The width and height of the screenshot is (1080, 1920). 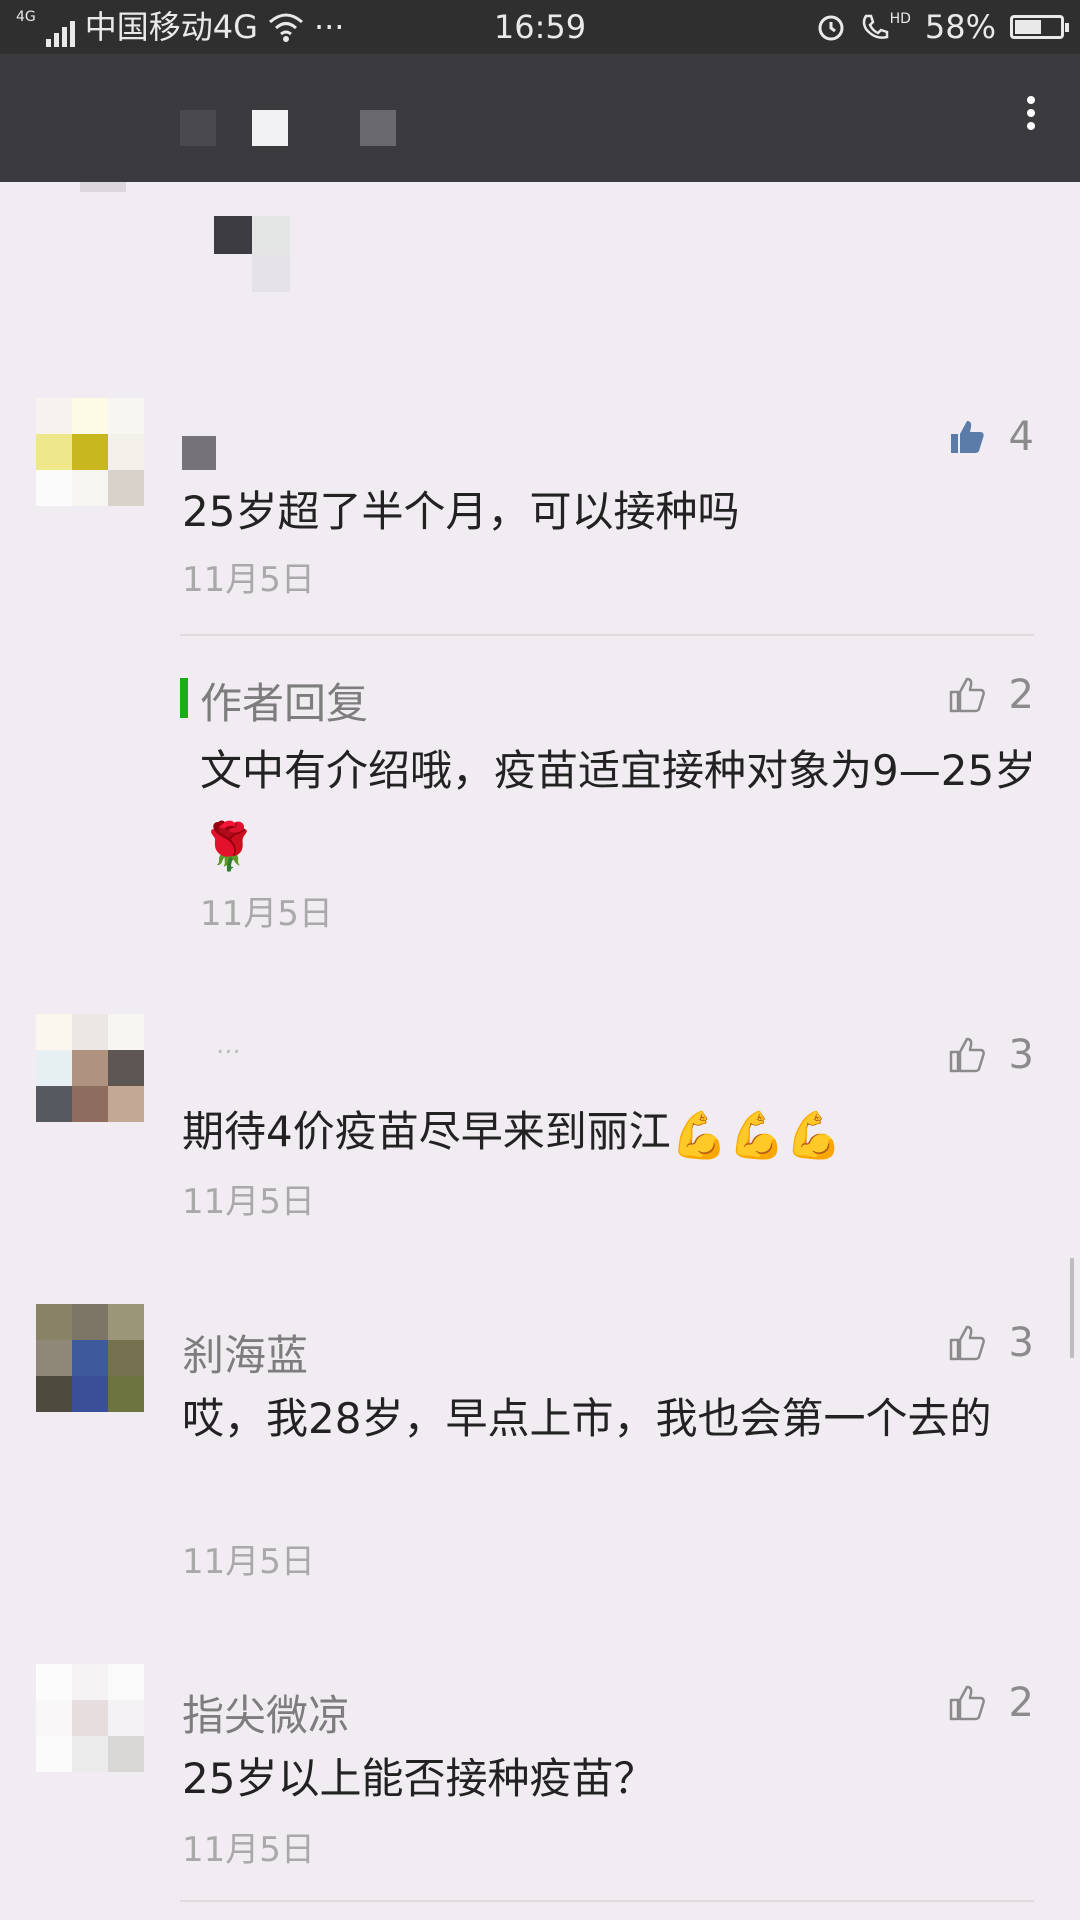 I want to click on rose-emoji: 🌹, so click(x=229, y=845).